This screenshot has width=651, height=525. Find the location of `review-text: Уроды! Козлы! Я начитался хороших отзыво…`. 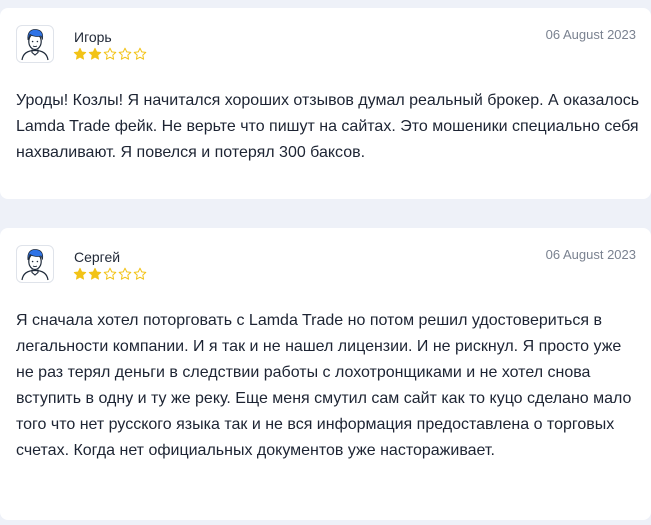

review-text: Уроды! Козлы! Я начитался хороших отзыво… is located at coordinates (328, 126).